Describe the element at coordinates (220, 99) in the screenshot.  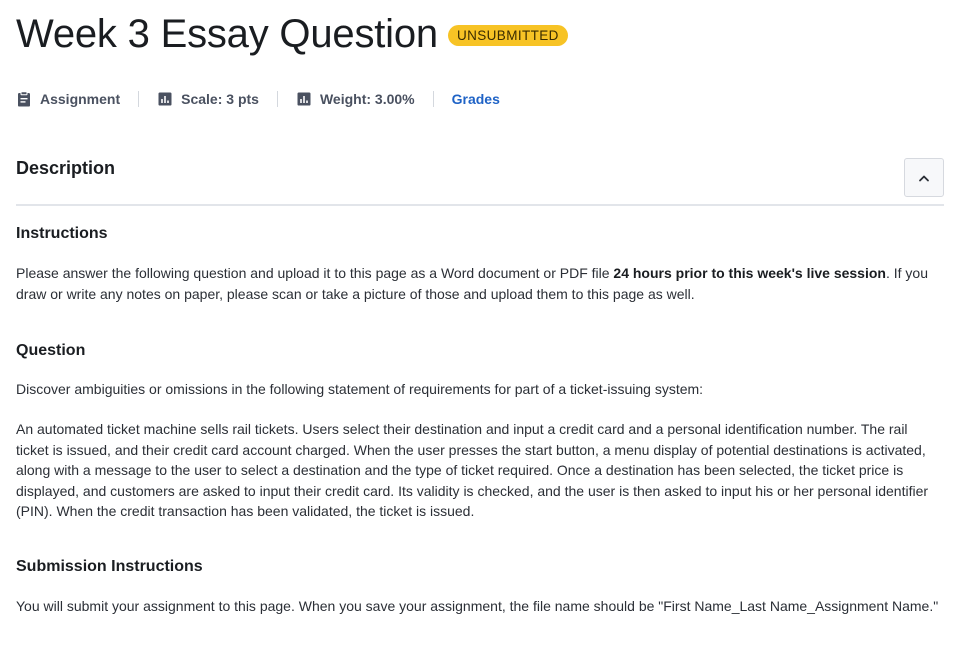
I see `meta-scale-label: Scale: 3 pts` at that location.